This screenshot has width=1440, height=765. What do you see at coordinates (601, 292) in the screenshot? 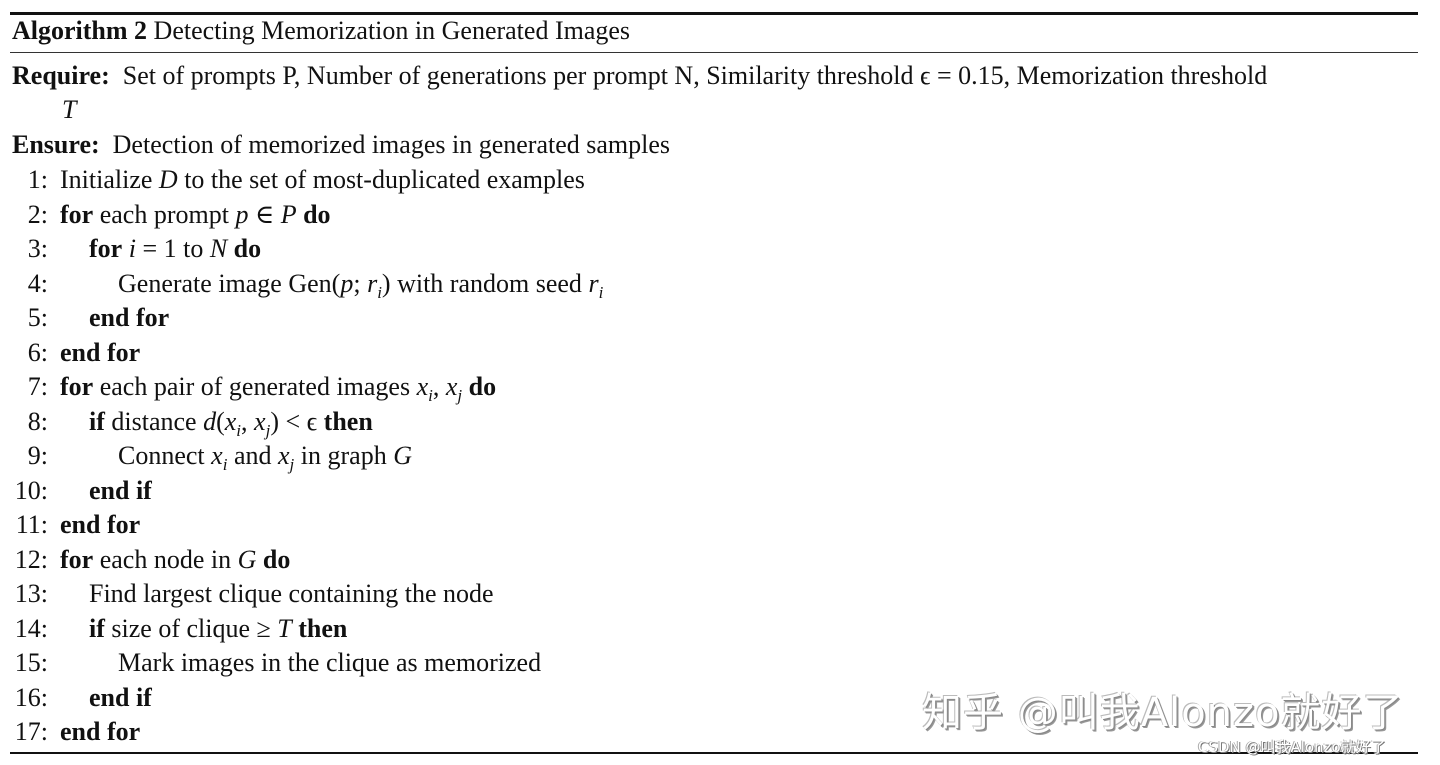
I see `math-subscript: i` at bounding box center [601, 292].